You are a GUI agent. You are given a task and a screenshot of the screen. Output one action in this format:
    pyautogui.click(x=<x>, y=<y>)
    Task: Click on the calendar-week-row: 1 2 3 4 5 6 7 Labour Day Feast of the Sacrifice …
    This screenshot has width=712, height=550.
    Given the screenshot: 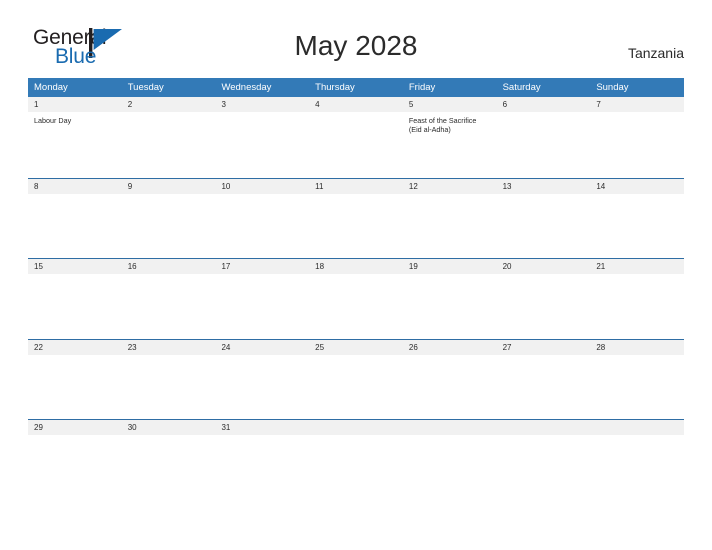 What is the action you would take?
    pyautogui.click(x=356, y=137)
    